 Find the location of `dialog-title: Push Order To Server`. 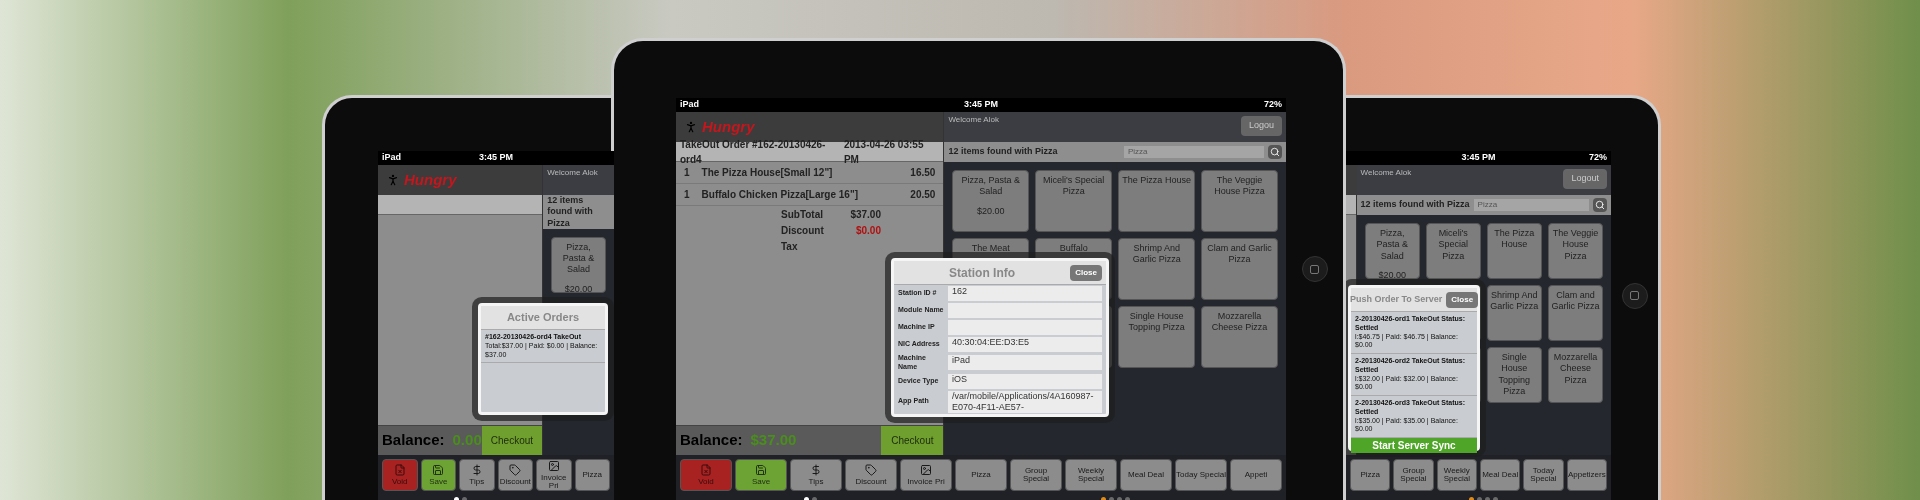

dialog-title: Push Order To Server is located at coordinates (1396, 299).